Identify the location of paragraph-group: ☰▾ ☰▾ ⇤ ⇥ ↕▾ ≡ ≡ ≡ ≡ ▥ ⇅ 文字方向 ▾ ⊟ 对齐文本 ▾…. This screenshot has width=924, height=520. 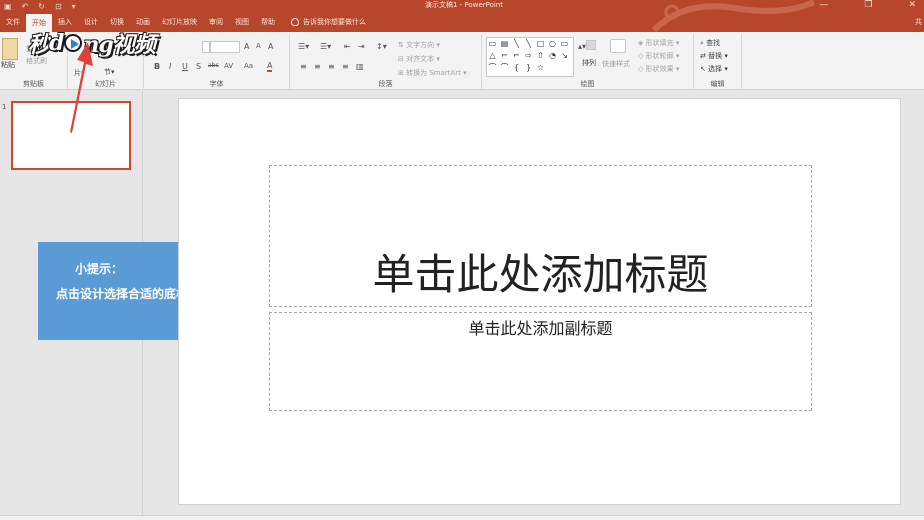
(386, 62).